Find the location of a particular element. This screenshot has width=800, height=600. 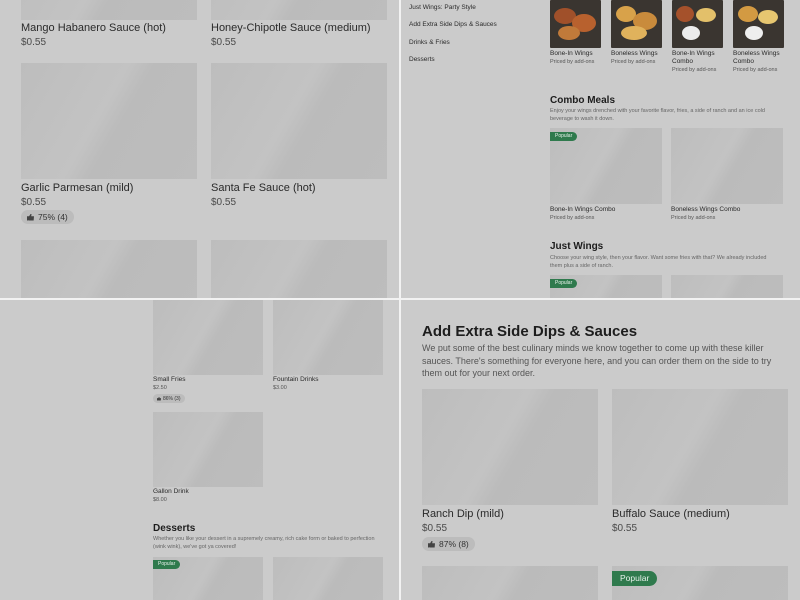

quadrant-divider-horizontal is located at coordinates (400, 299).